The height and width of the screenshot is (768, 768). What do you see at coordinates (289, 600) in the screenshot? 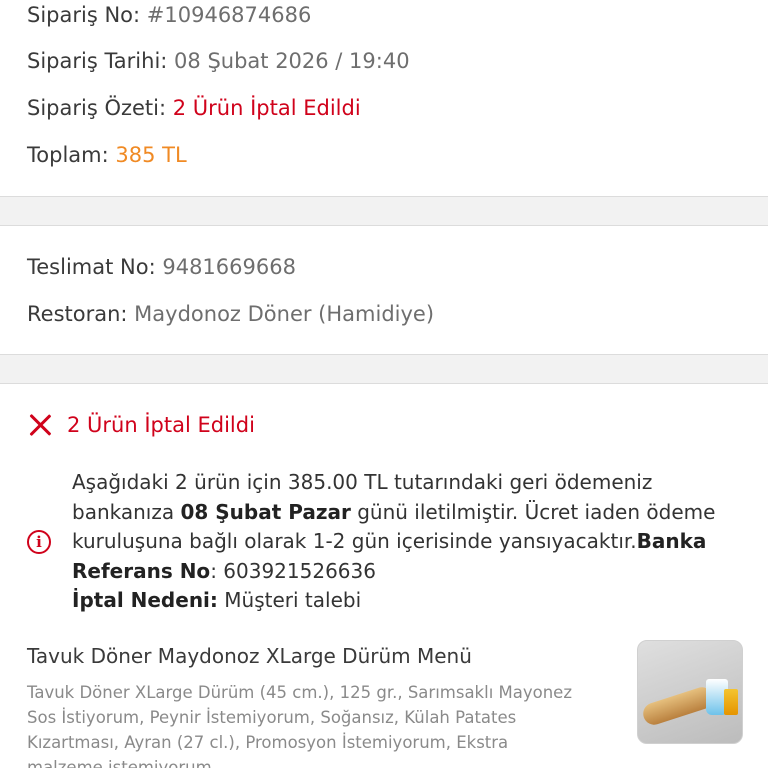
I see `cancel-reason-value: Müşteri talebi` at bounding box center [289, 600].